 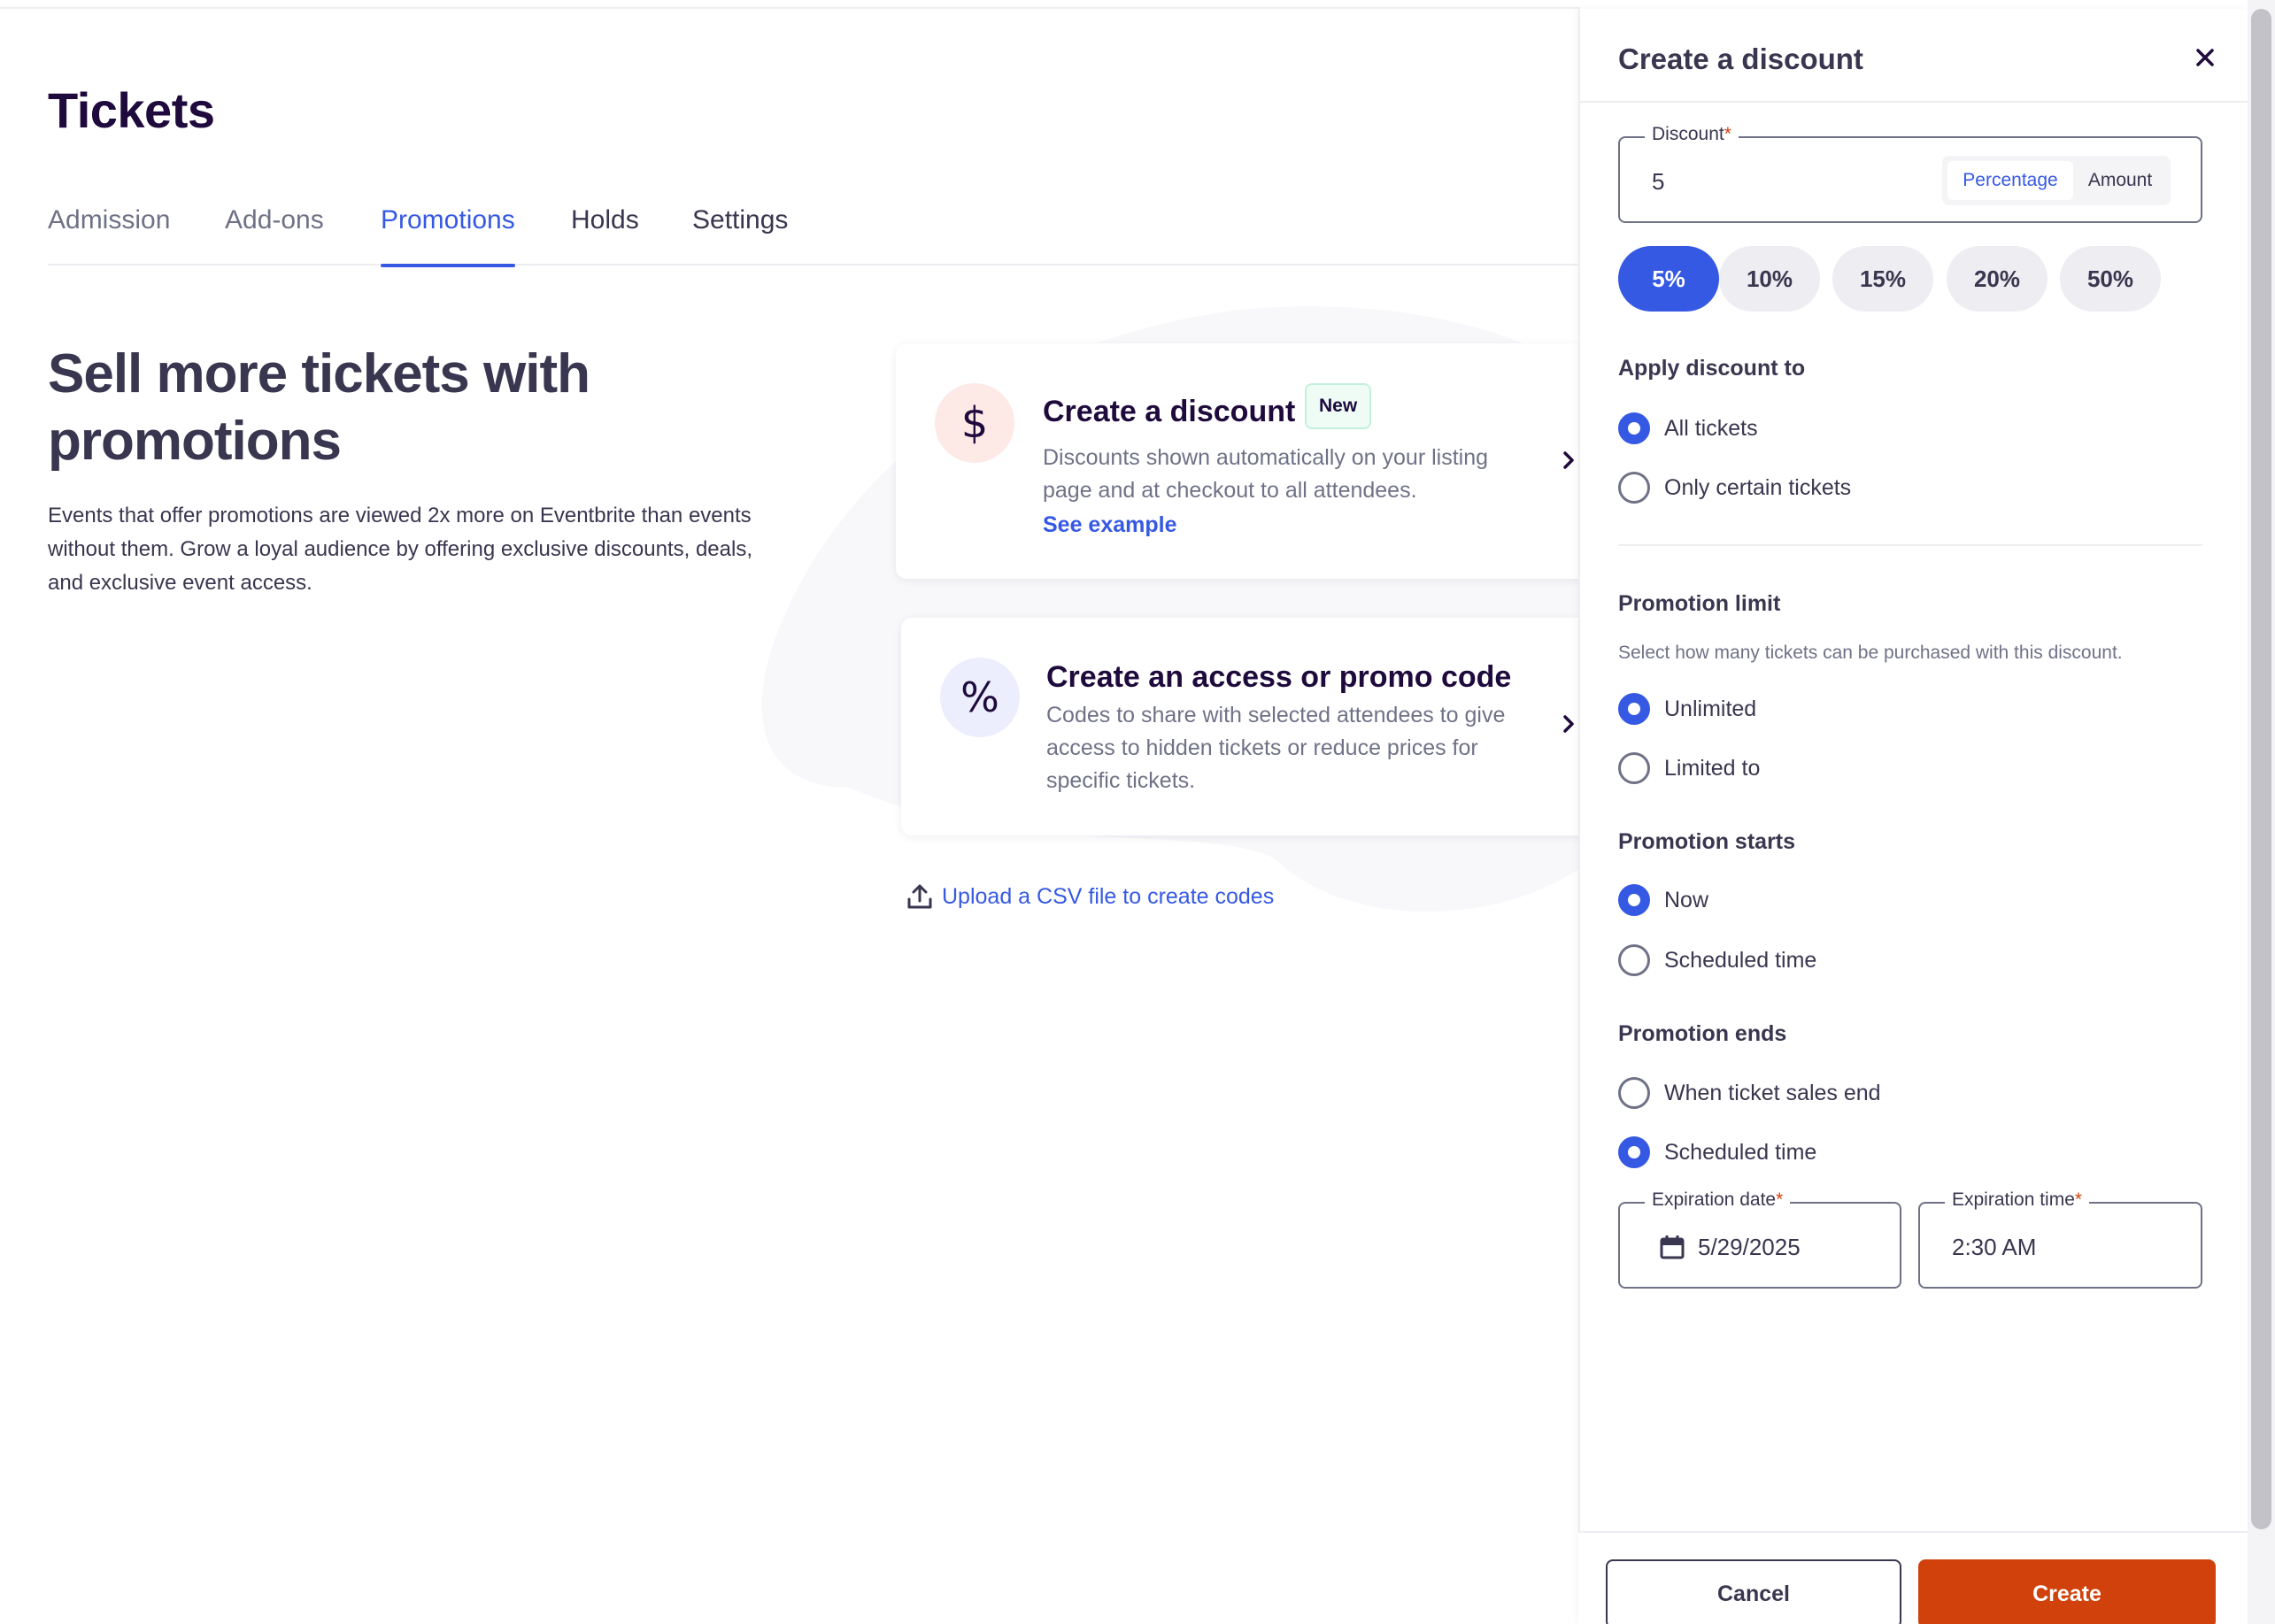 What do you see at coordinates (131, 110) in the screenshot?
I see `page-title: Tickets` at bounding box center [131, 110].